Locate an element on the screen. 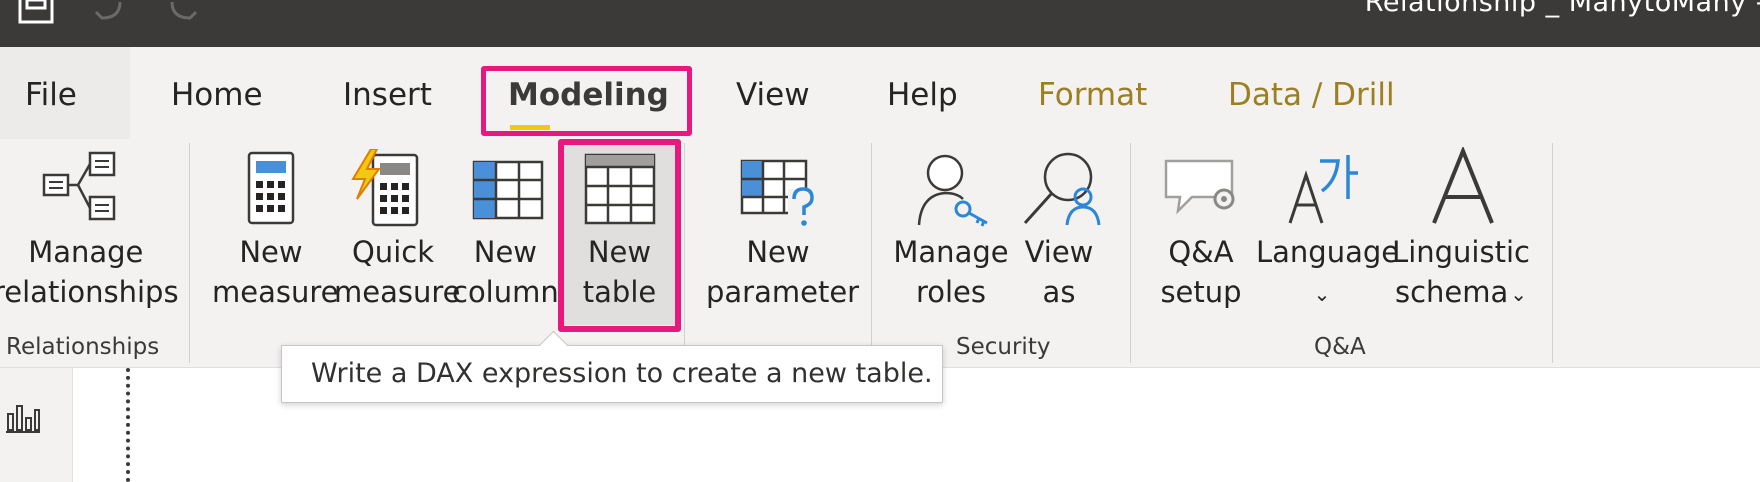  new-parameter-icon is located at coordinates (779, 193).